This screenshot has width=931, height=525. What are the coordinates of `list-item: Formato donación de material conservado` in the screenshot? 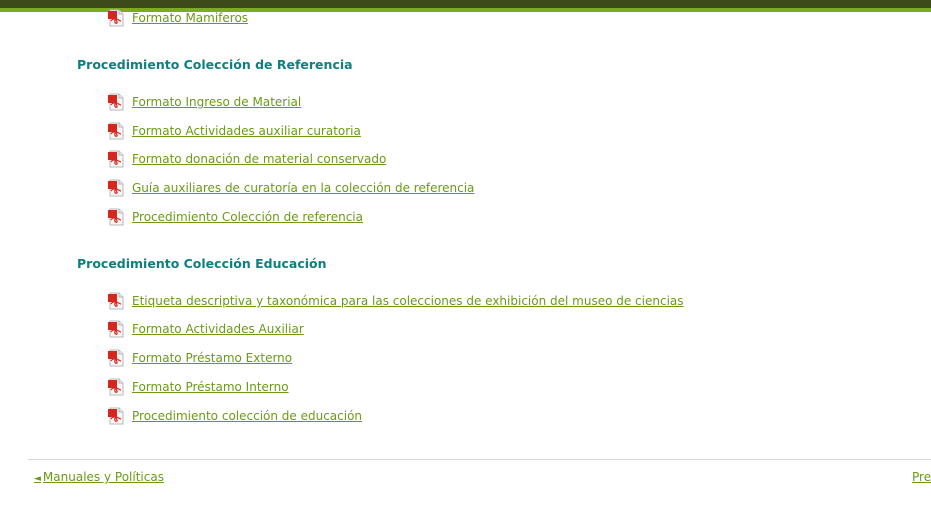 It's located at (247, 159).